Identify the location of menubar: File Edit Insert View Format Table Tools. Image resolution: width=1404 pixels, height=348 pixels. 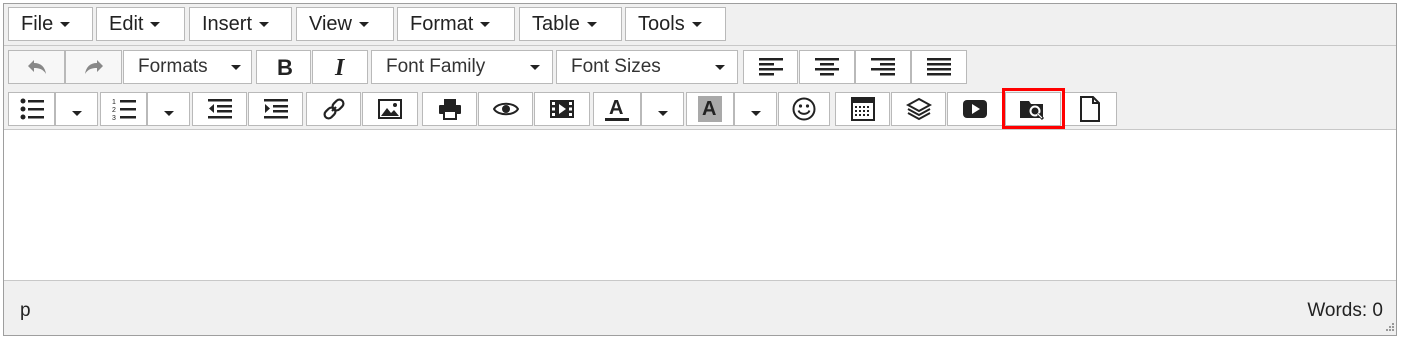
(700, 25).